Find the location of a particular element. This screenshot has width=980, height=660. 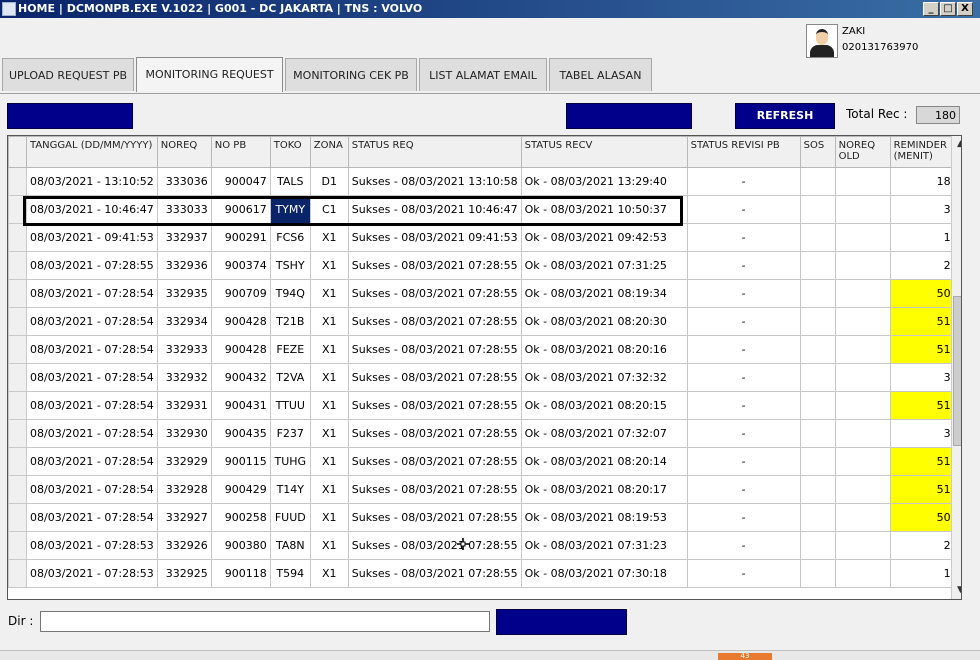

tab-tabel-alasan: TABEL ALASAN is located at coordinates (600, 74).